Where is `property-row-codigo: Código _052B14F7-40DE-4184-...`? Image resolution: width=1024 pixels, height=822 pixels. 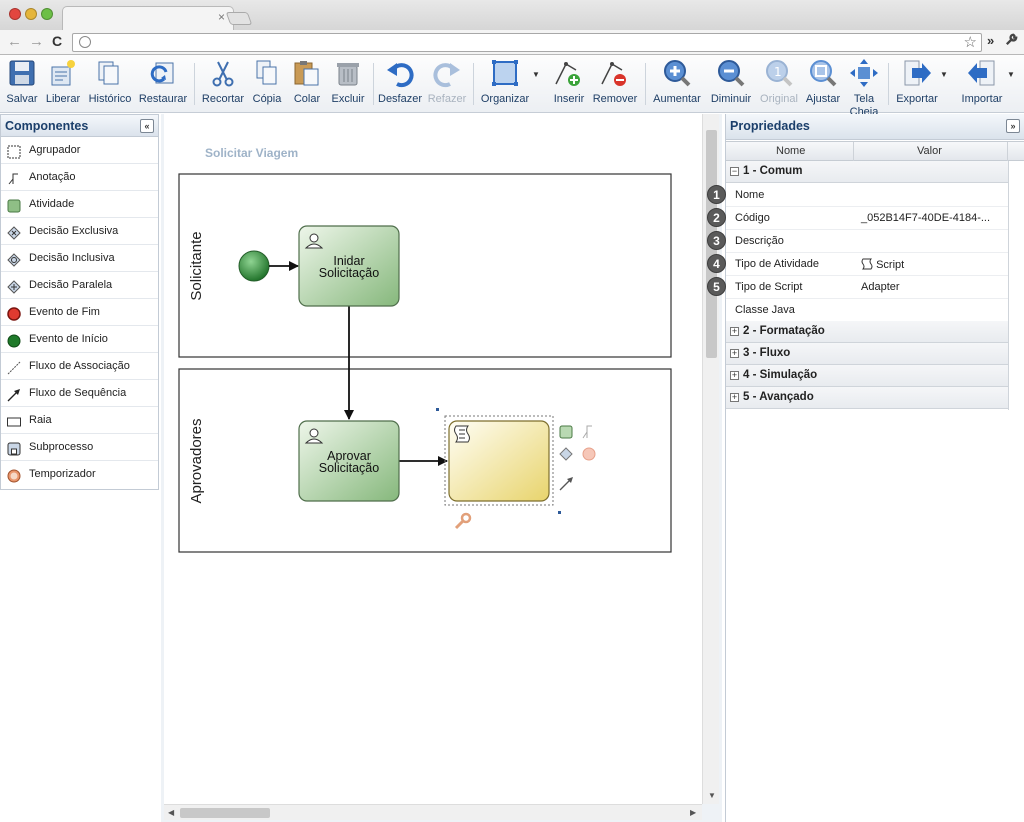
property-row-codigo: Código _052B14F7-40DE-4184-... is located at coordinates (867, 218).